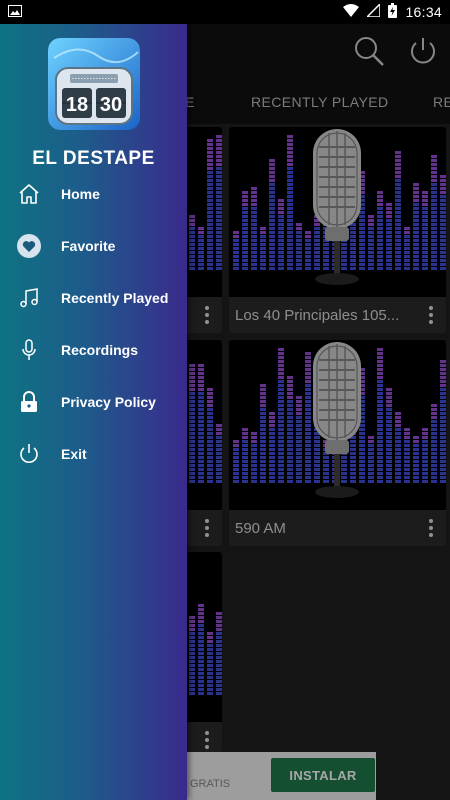 The image size is (450, 800). Describe the element at coordinates (80, 194) in the screenshot. I see `menu-item-label: Home` at that location.